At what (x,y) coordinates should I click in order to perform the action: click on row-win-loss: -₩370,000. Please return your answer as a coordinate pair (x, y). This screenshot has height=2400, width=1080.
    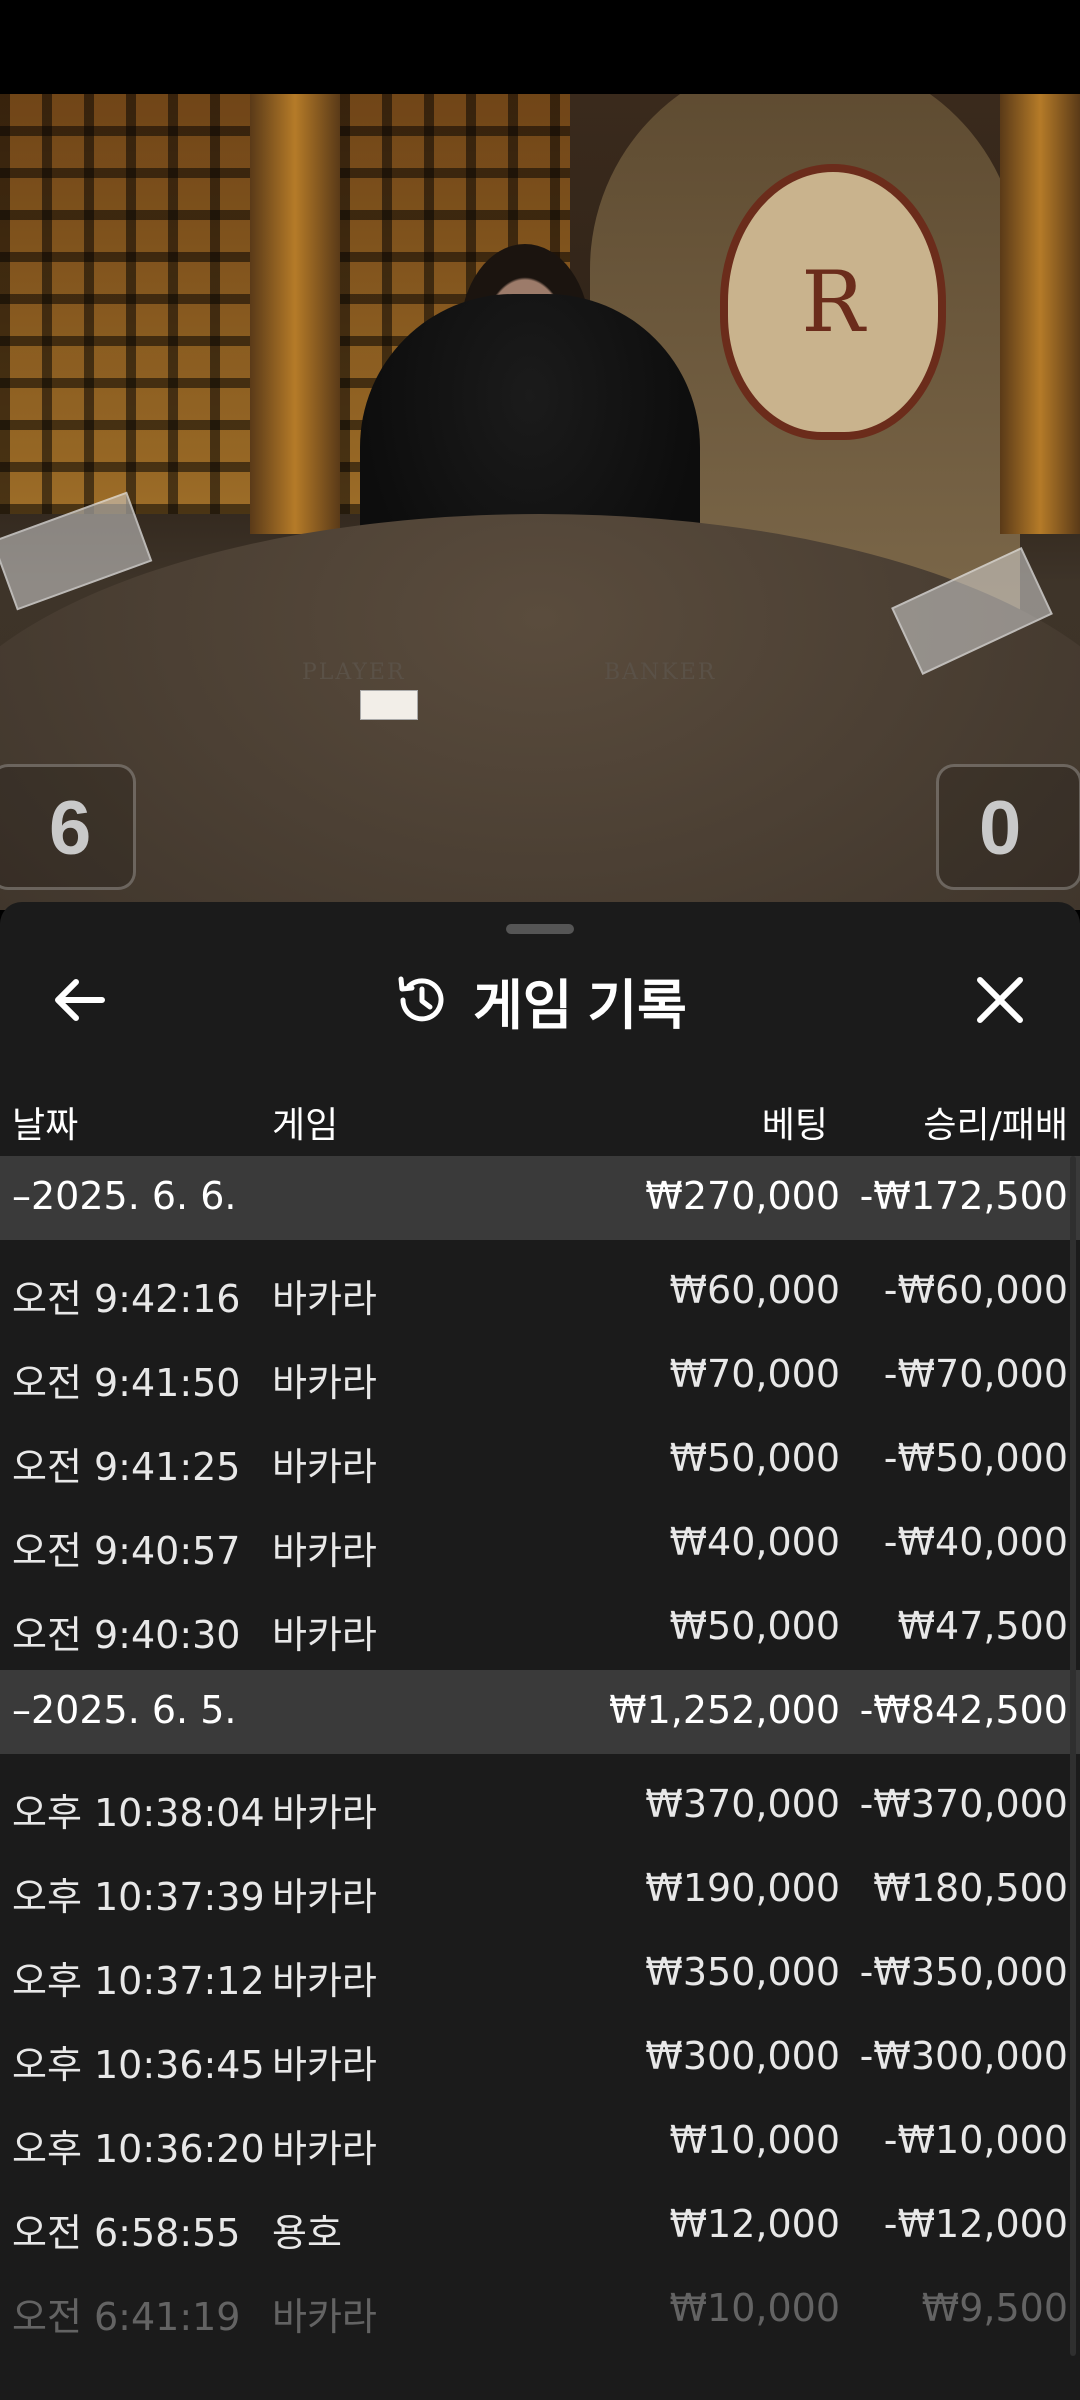
    Looking at the image, I should click on (963, 1804).